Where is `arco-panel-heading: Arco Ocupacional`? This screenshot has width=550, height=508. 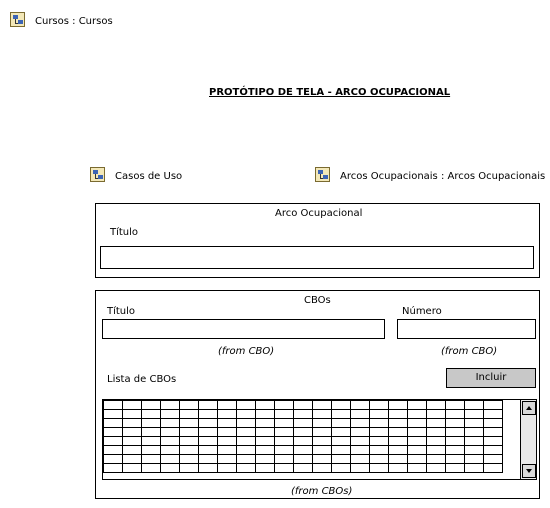
arco-panel-heading: Arco Ocupacional is located at coordinates (319, 213).